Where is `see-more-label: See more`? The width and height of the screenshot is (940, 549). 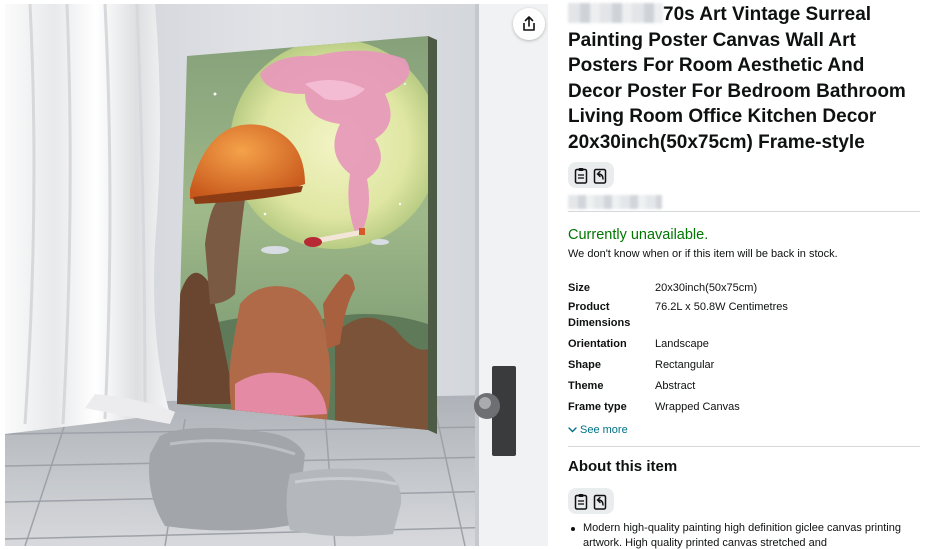 see-more-label: See more is located at coordinates (604, 430).